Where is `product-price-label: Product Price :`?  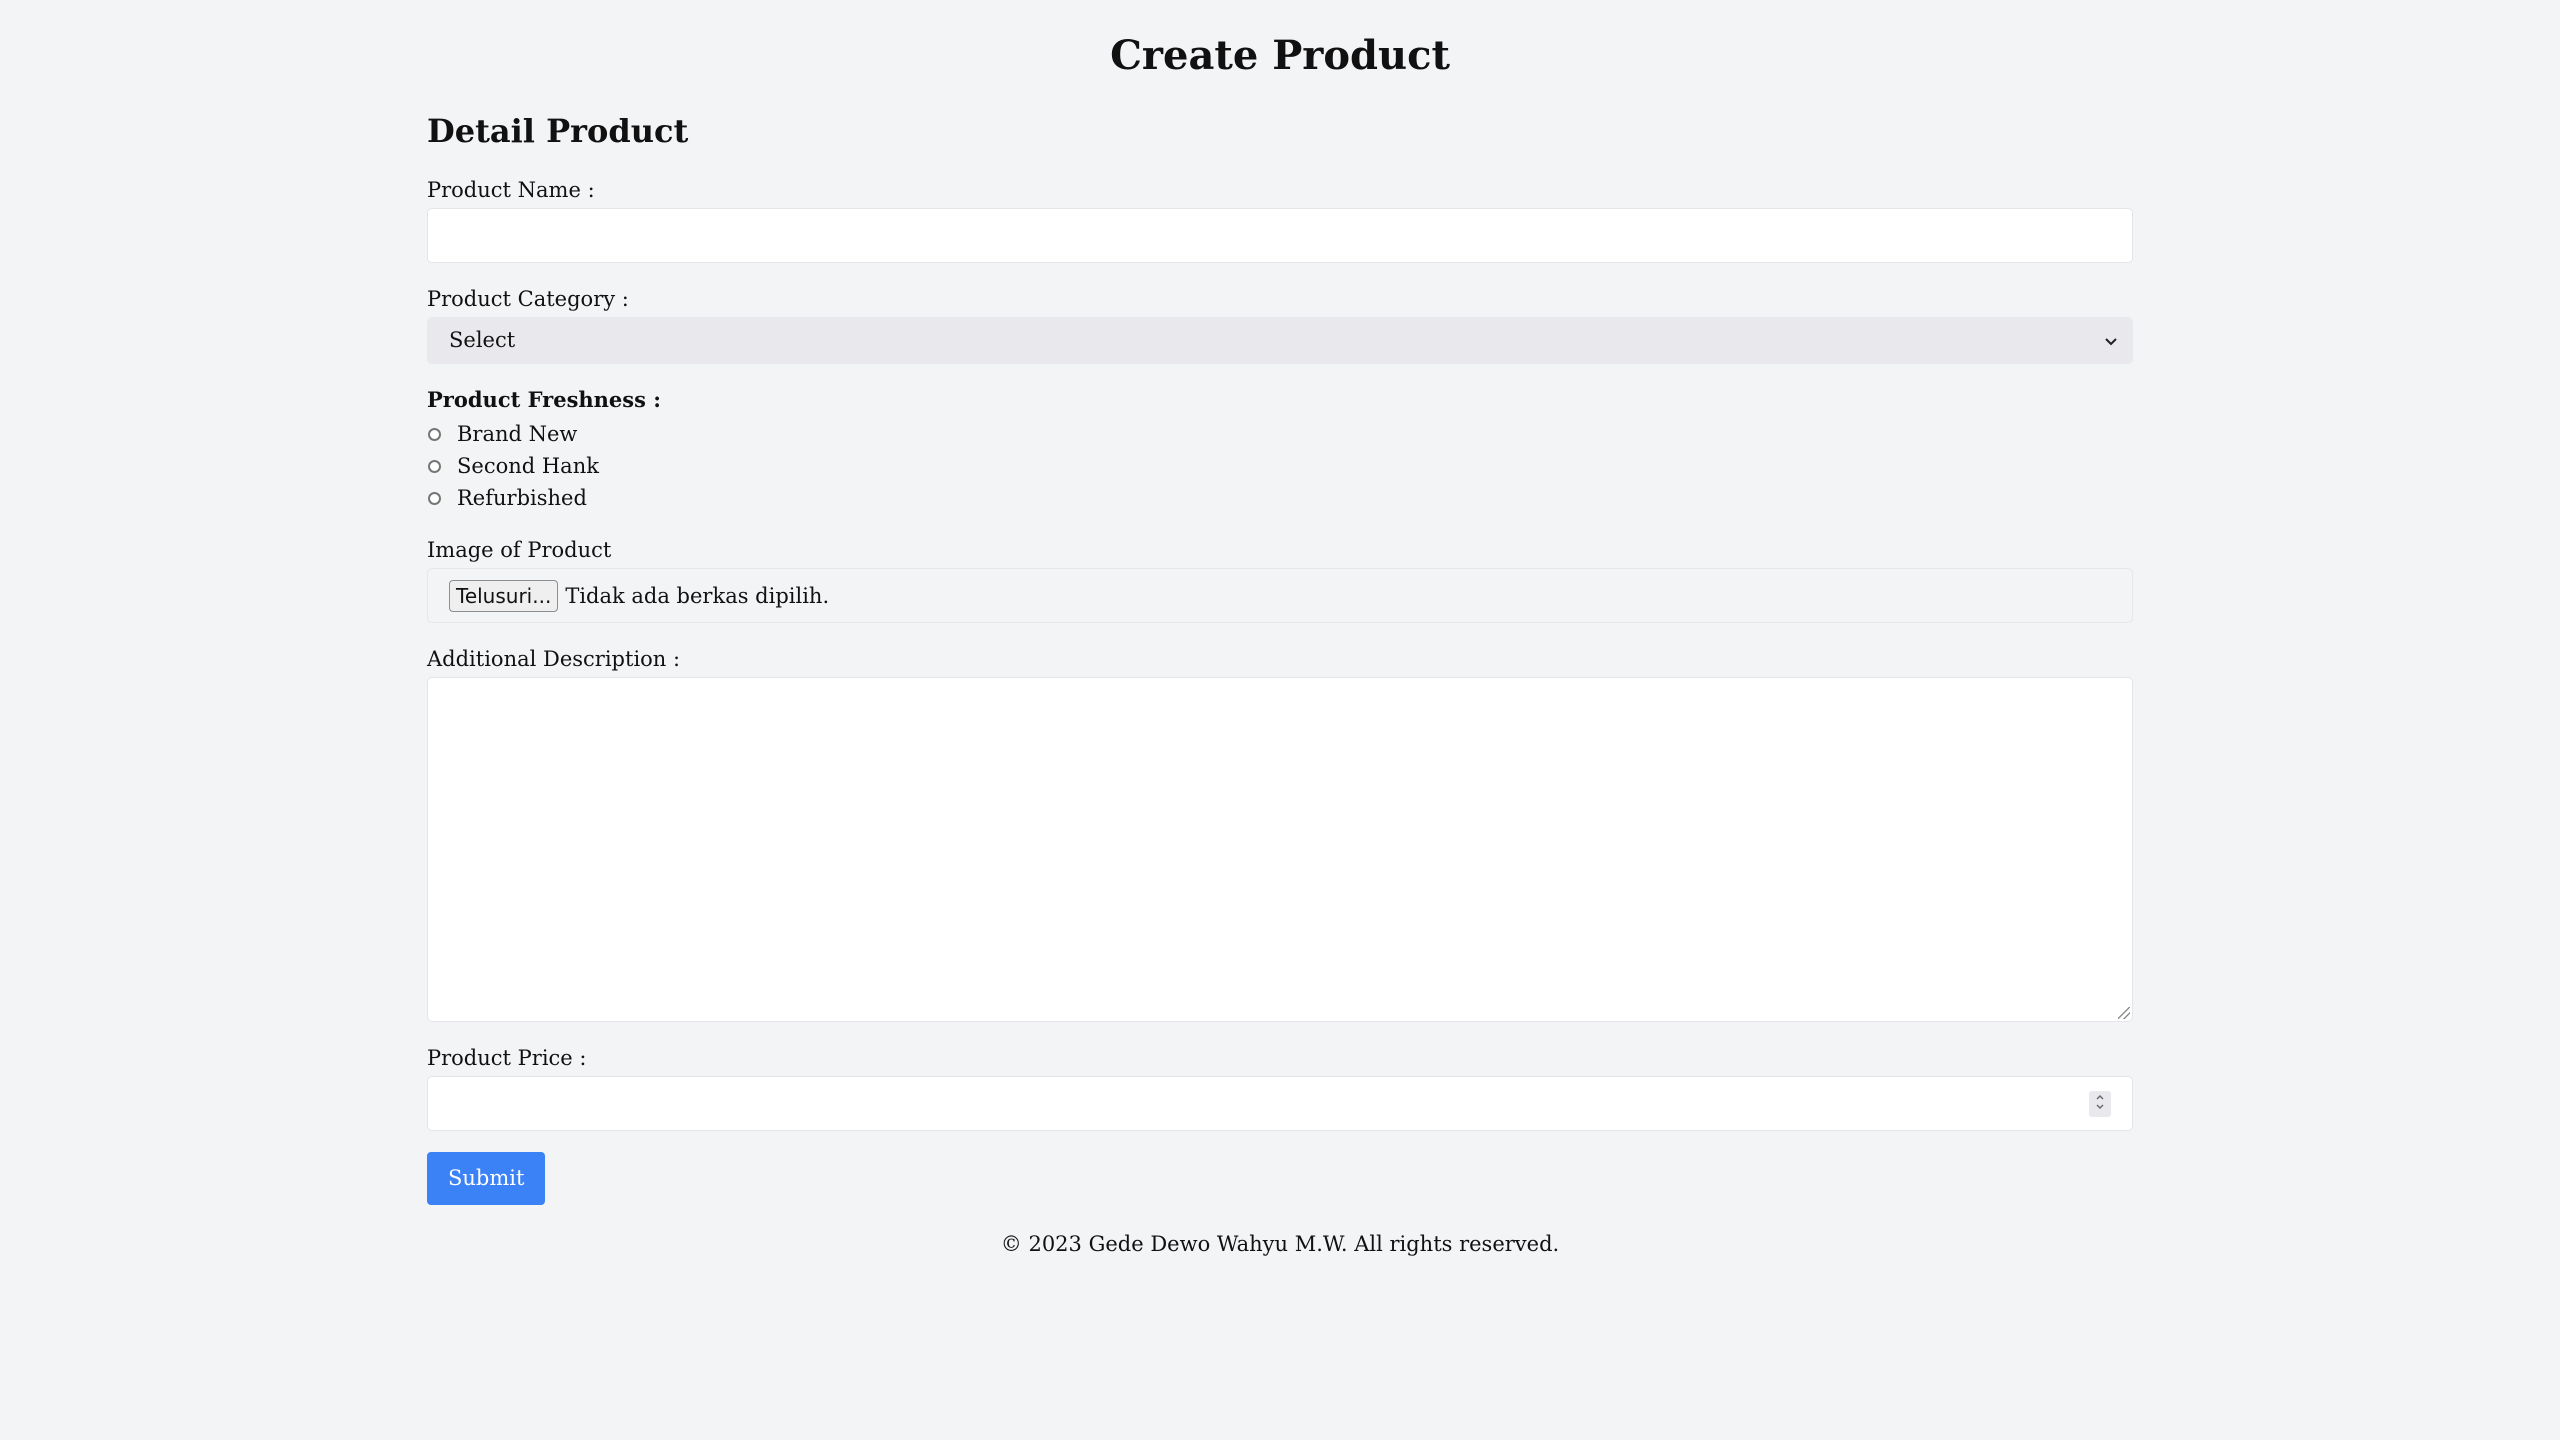 product-price-label: Product Price : is located at coordinates (507, 1058).